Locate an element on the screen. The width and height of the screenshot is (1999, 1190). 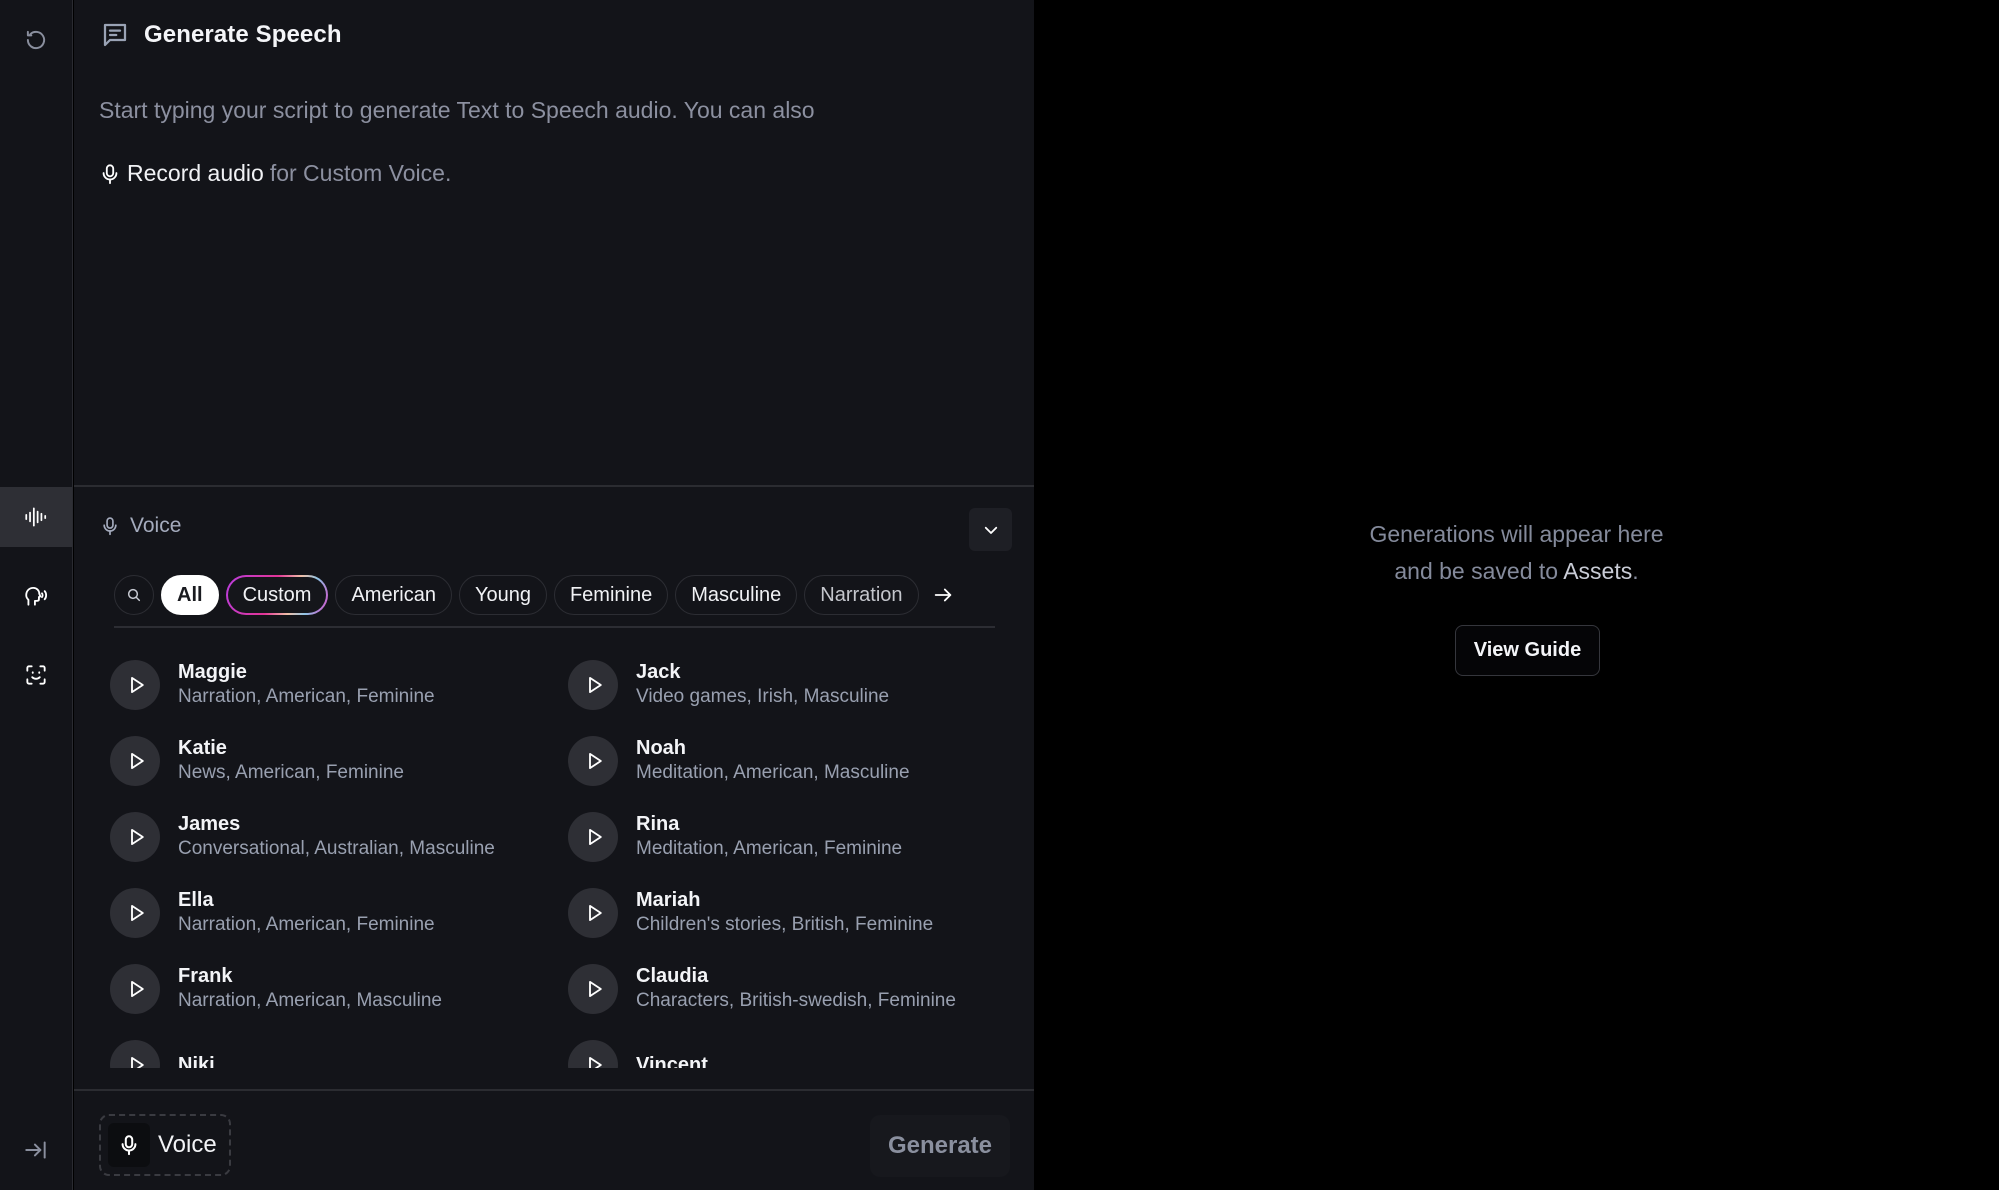
voice-item-ella: Ella Narration, American, Feminine is located at coordinates (339, 913).